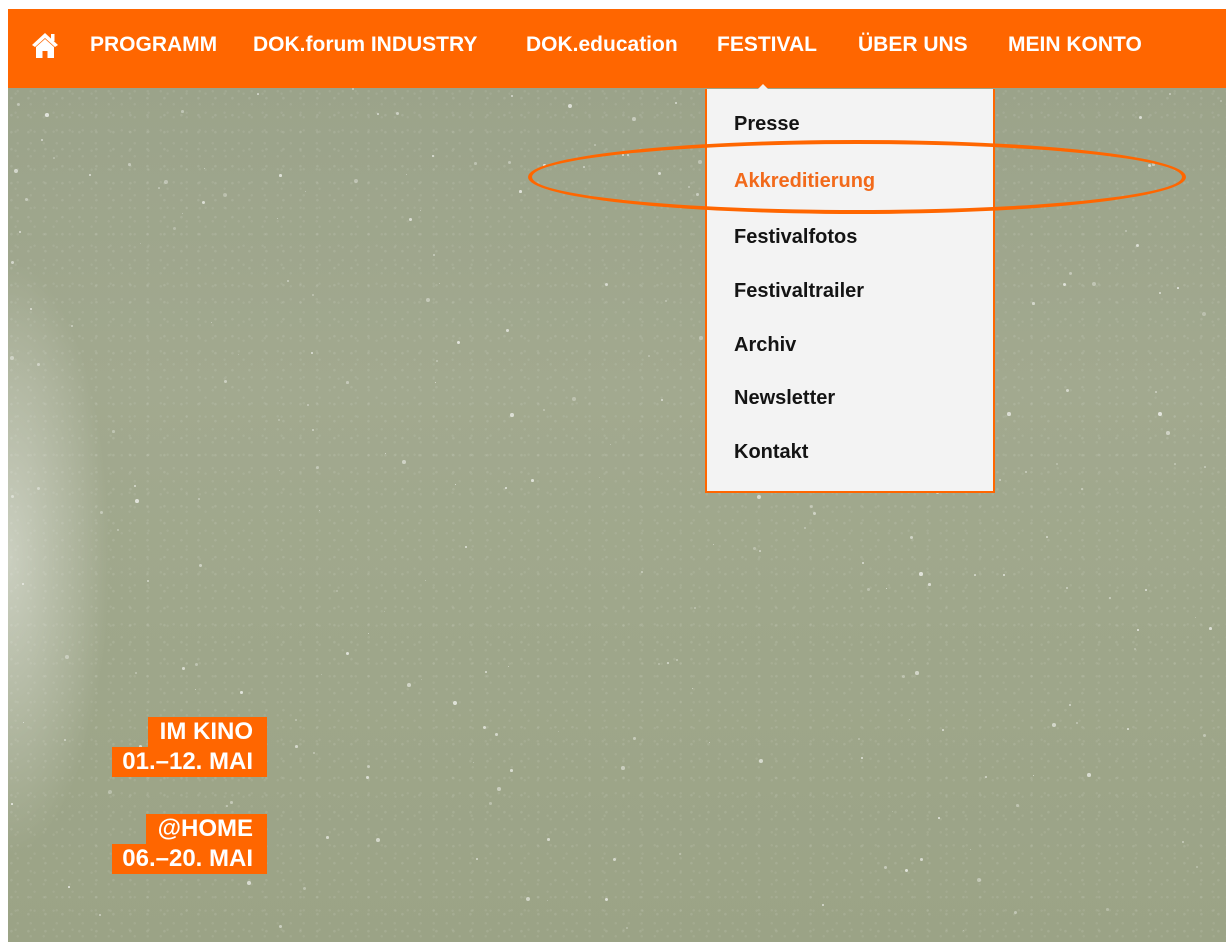 This screenshot has height=942, width=1226. Describe the element at coordinates (1075, 45) in the screenshot. I see `nav-item-mein-konto: MEIN KONTO` at that location.